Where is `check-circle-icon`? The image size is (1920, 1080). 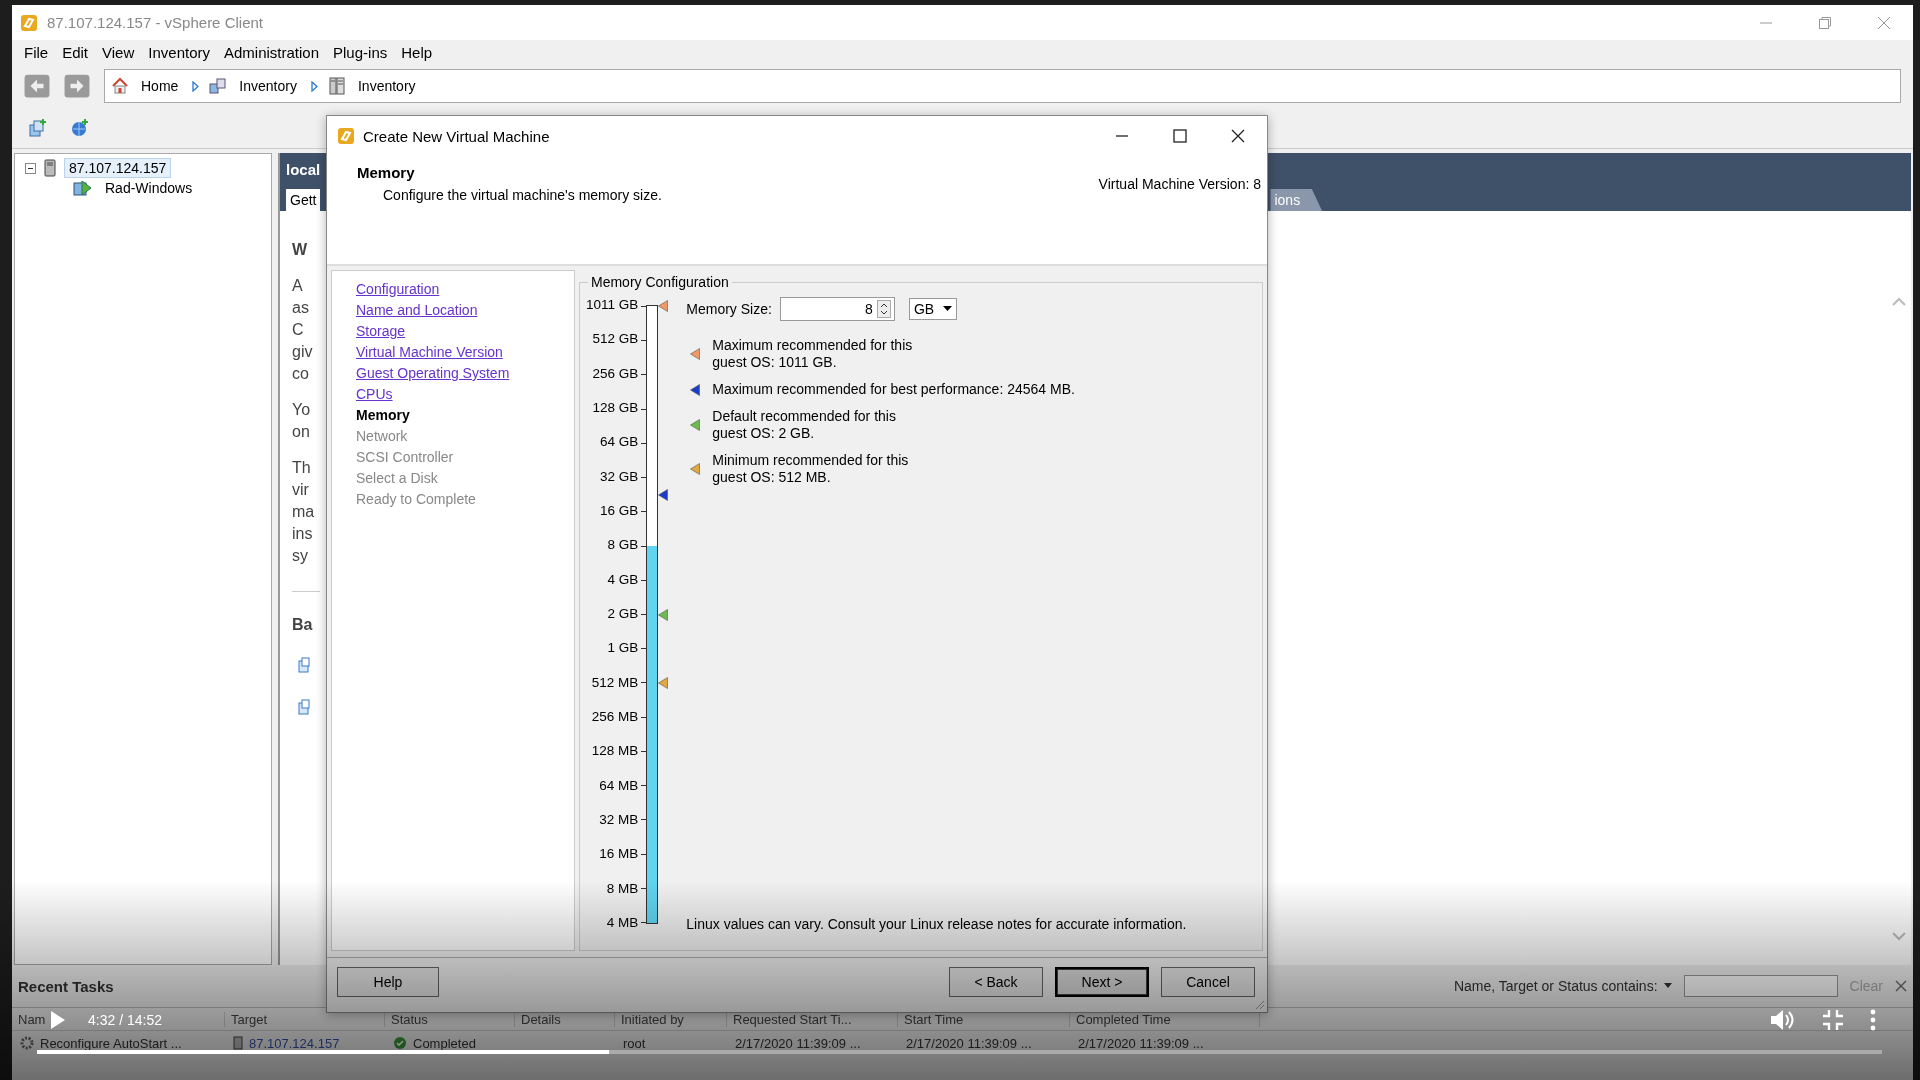
check-circle-icon is located at coordinates (400, 1043).